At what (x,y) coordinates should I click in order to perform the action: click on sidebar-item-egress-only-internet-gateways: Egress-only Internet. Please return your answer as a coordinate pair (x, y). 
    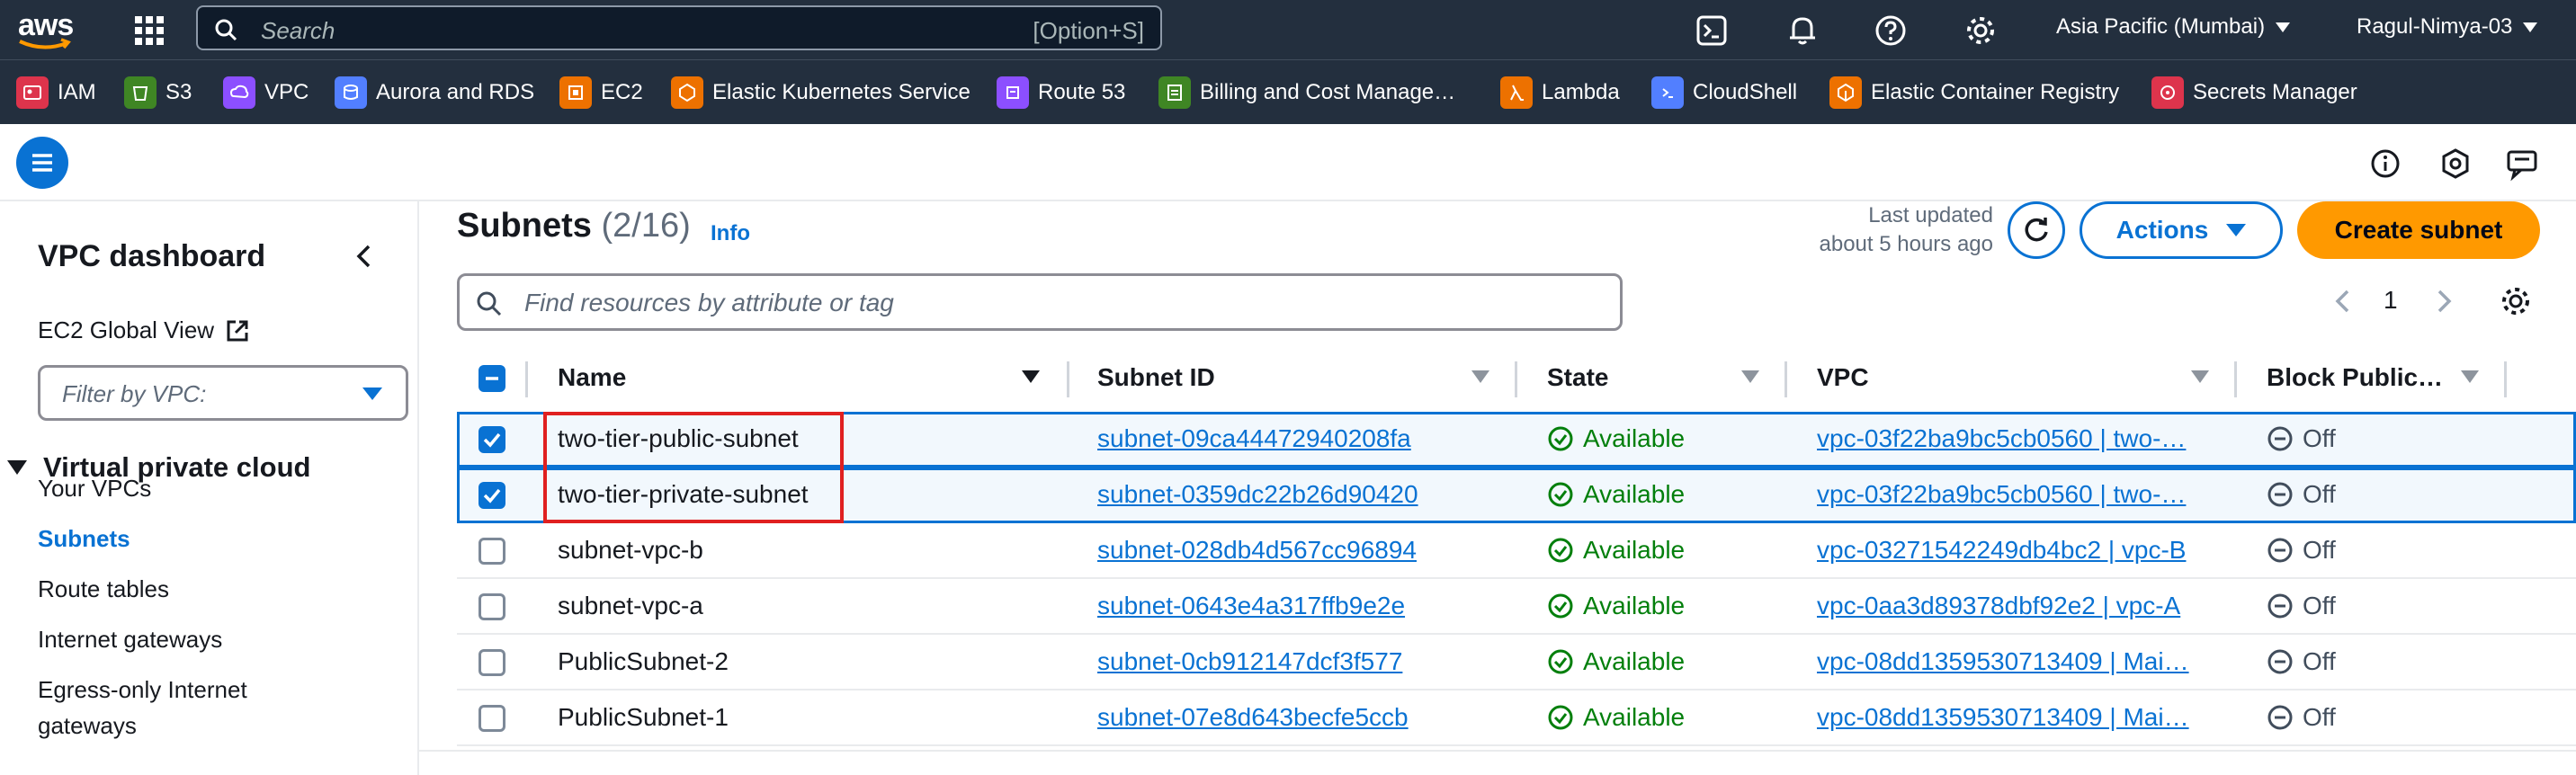
    Looking at the image, I should click on (142, 690).